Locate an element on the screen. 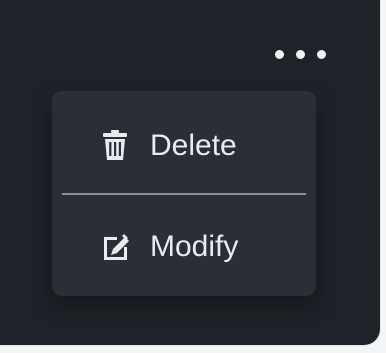 Image resolution: width=386 pixels, height=353 pixels. delete-label: Delete is located at coordinates (193, 145).